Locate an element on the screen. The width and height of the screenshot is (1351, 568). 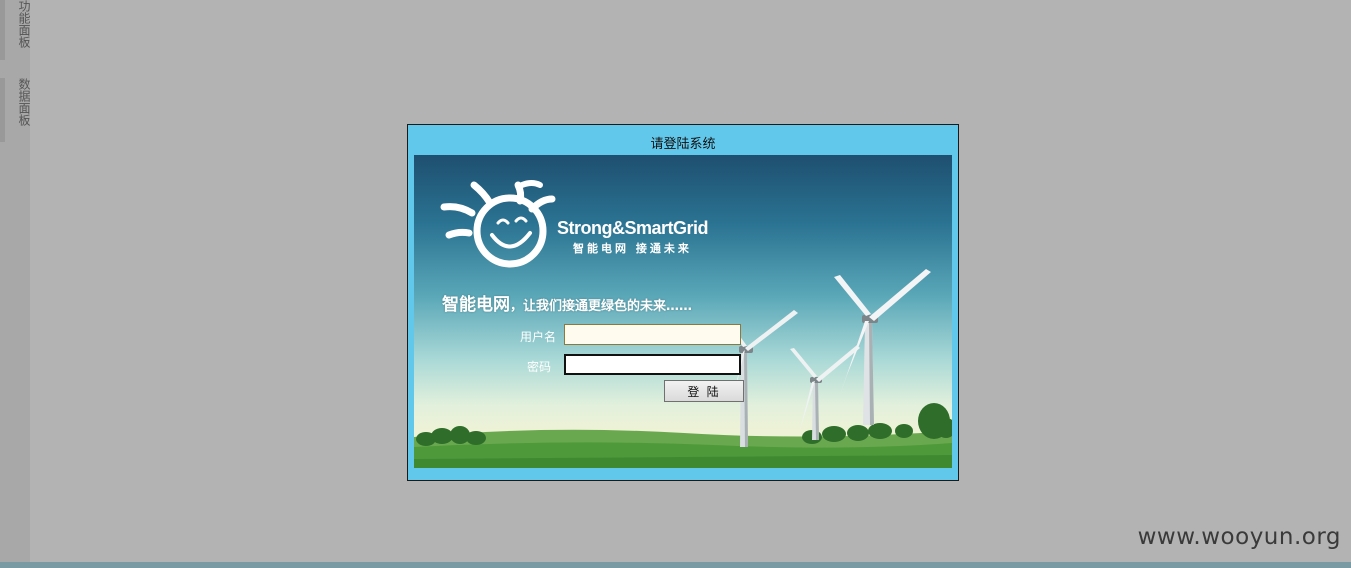
login-button: 登 陆 is located at coordinates (704, 391).